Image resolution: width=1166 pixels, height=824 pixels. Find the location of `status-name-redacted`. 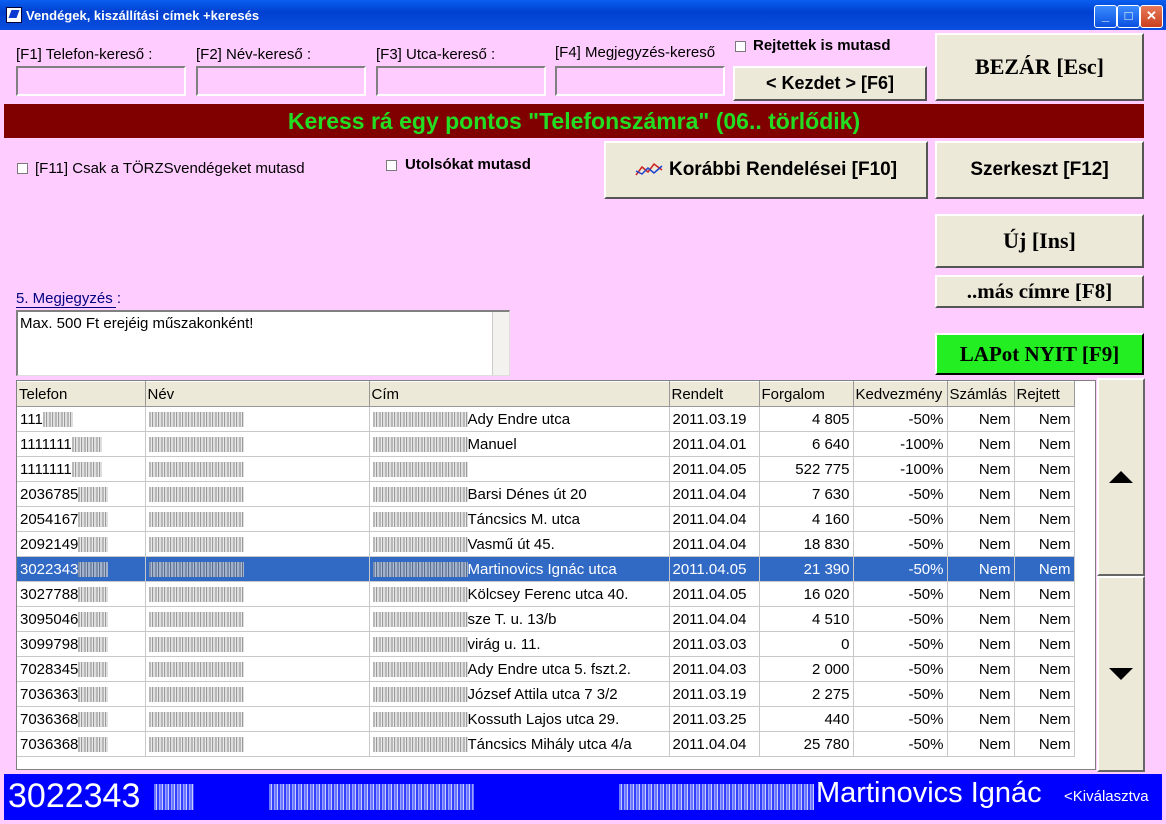

status-name-redacted is located at coordinates (371, 797).